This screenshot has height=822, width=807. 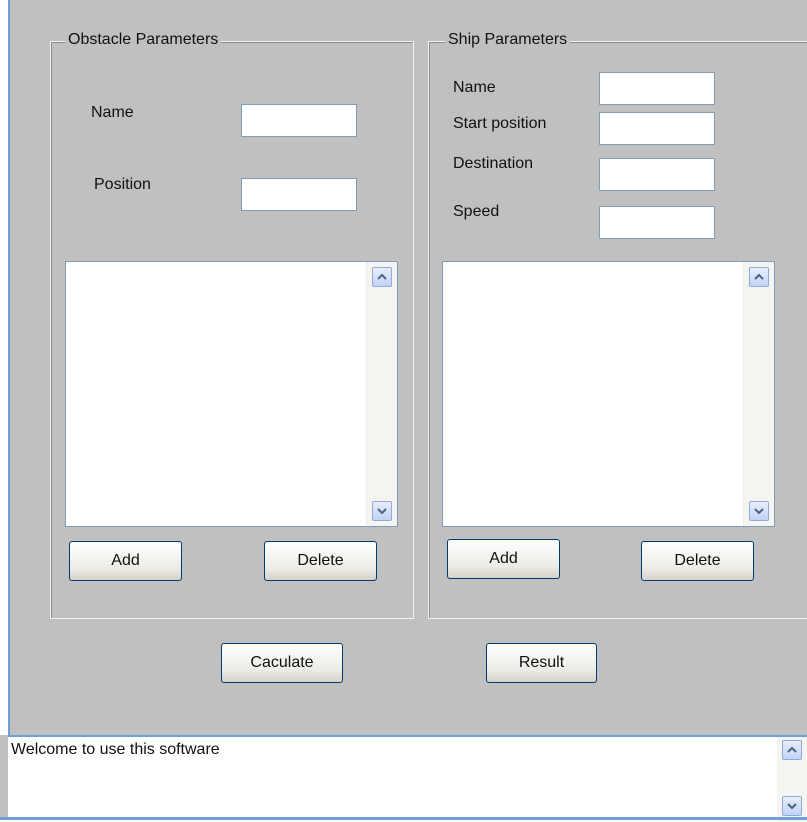 I want to click on ship-speed-label: Speed, so click(x=476, y=211).